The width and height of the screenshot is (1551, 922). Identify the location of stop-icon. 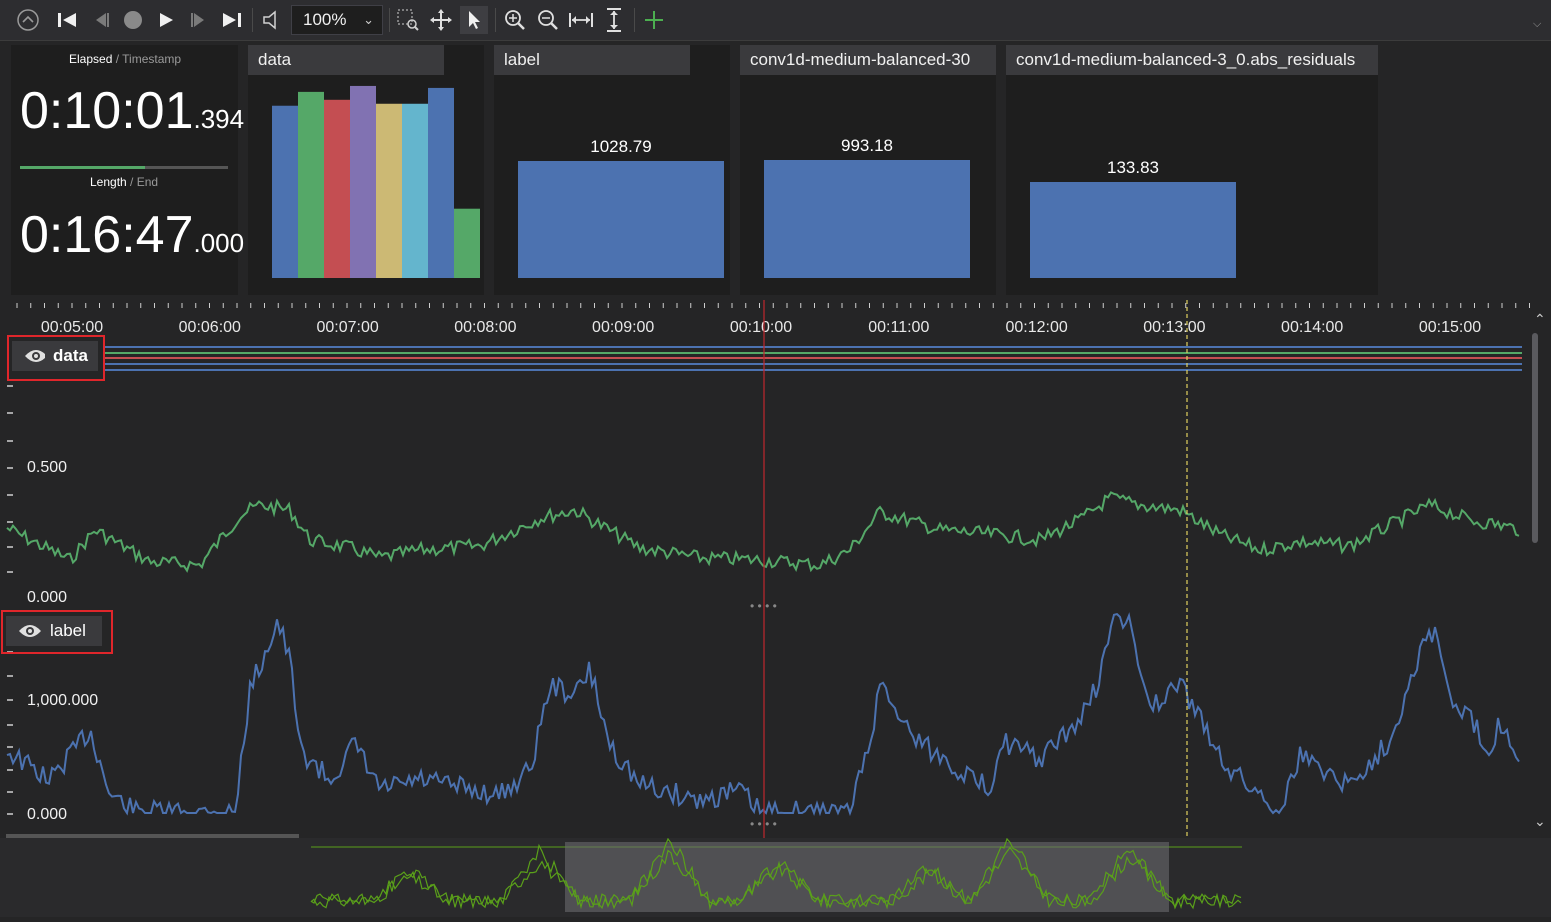
(133, 20).